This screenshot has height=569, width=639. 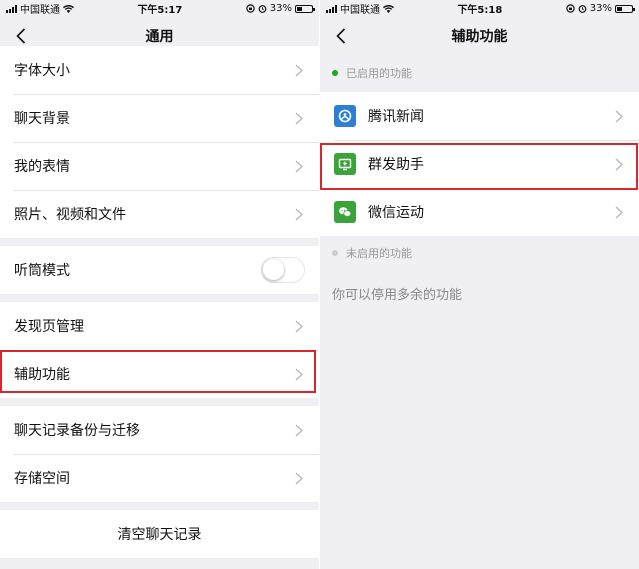 What do you see at coordinates (77, 431) in the screenshot?
I see `chat-backup-label: 聊天记录备份与迁移` at bounding box center [77, 431].